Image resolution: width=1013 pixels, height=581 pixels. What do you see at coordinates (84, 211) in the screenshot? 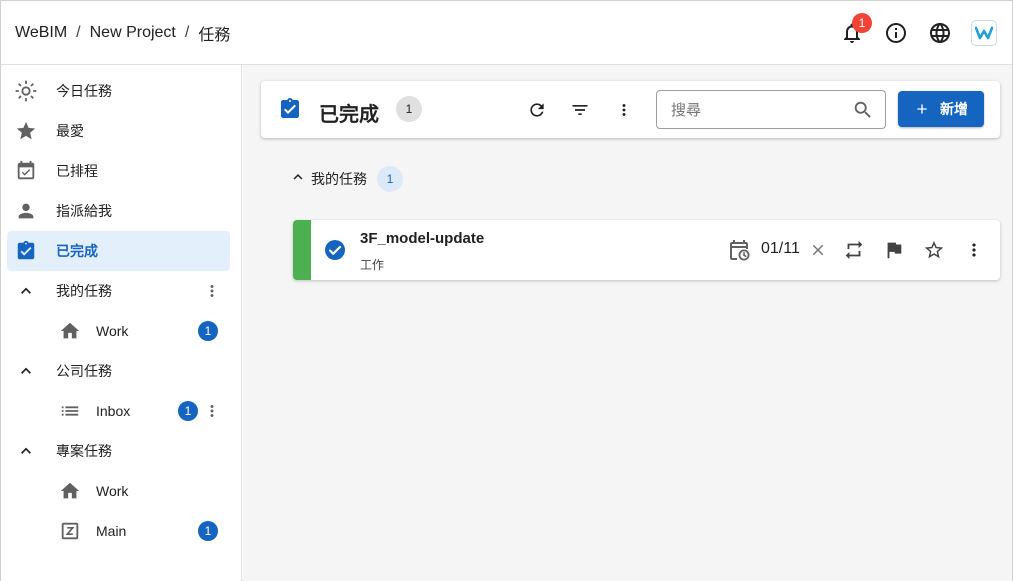
I see `sidebar-item-label: 指派給我` at bounding box center [84, 211].